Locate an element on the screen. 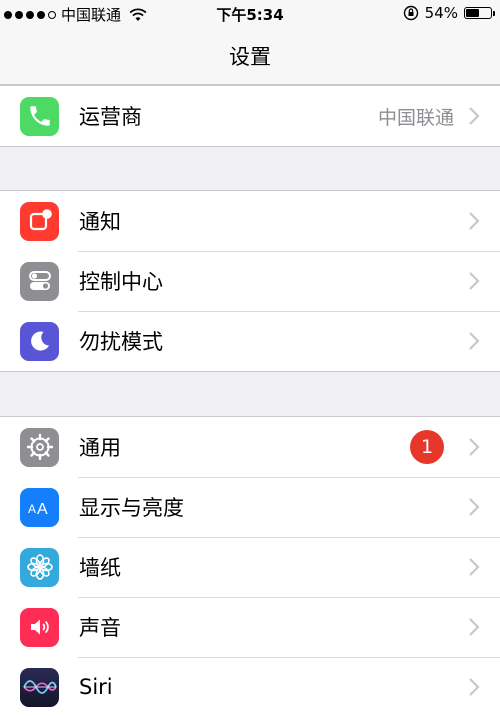 Image resolution: width=500 pixels, height=717 pixels. settings-row-display-brightness: A A 显示与亮度 is located at coordinates (250, 507).